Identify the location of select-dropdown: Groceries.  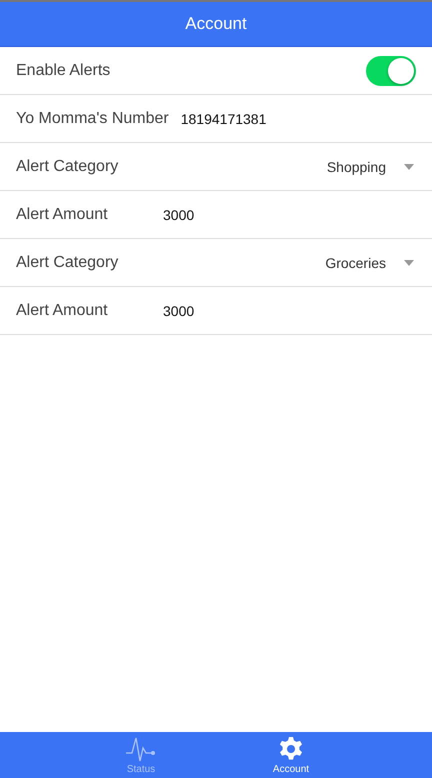
(370, 262).